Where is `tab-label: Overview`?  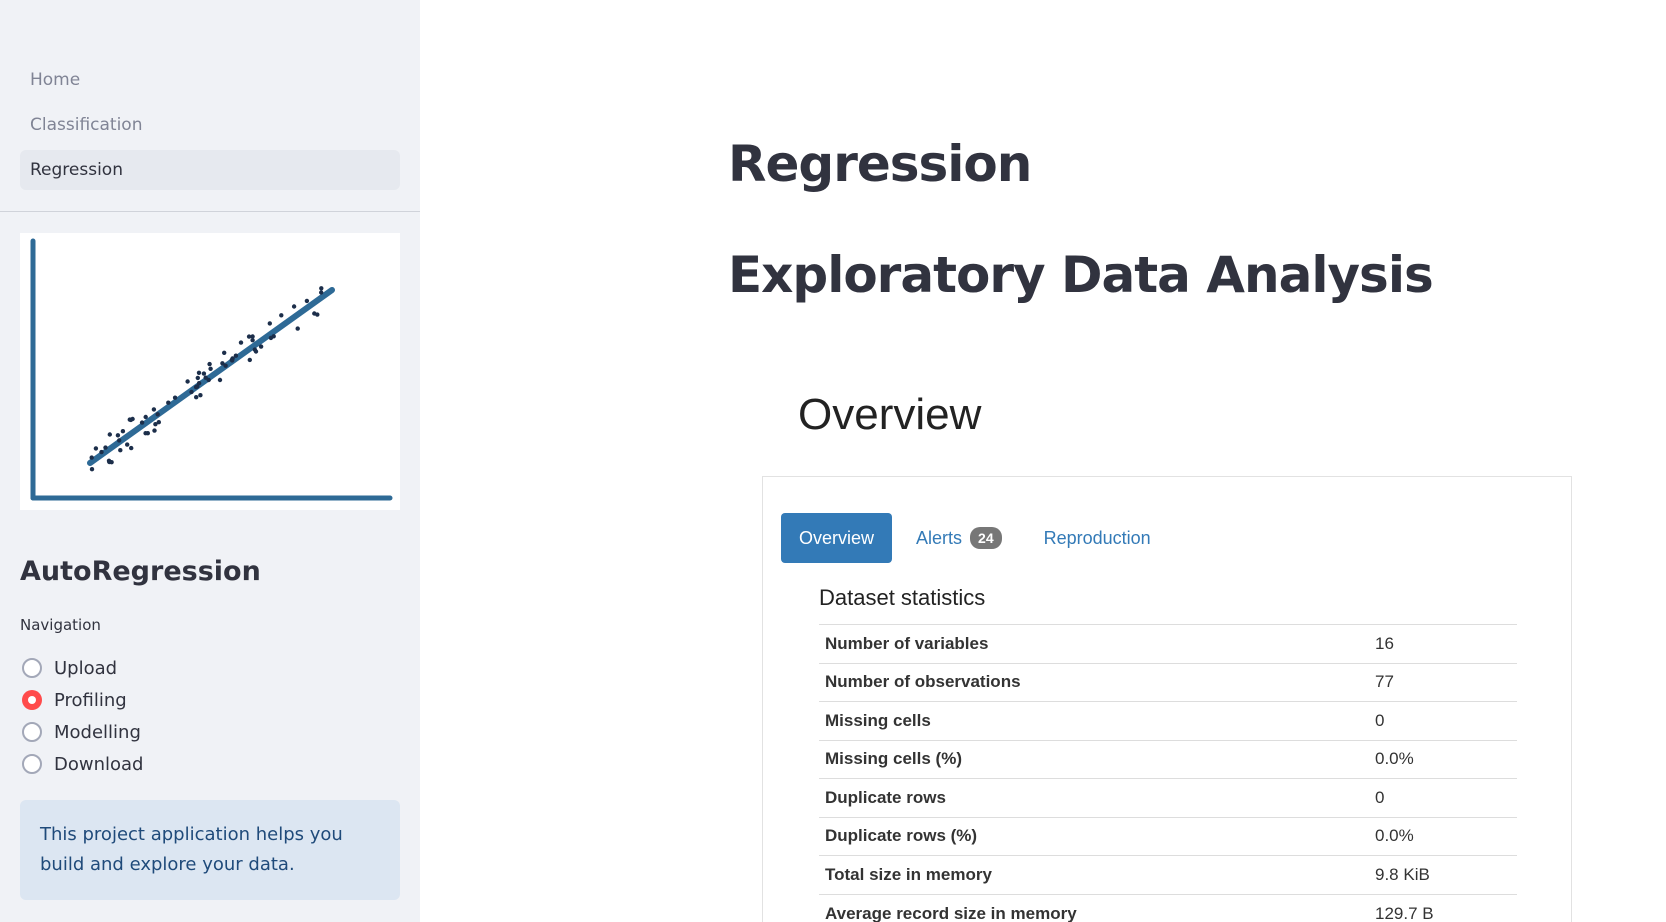
tab-label: Overview is located at coordinates (837, 538).